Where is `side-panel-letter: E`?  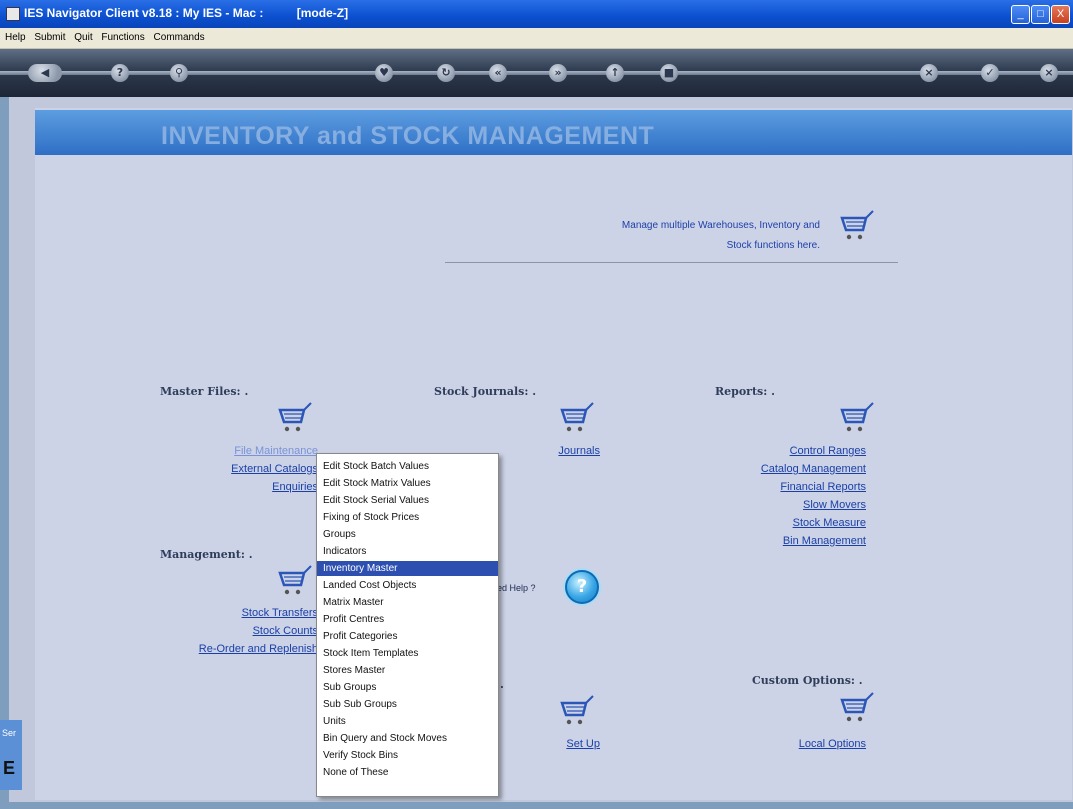
side-panel-letter: E is located at coordinates (9, 768).